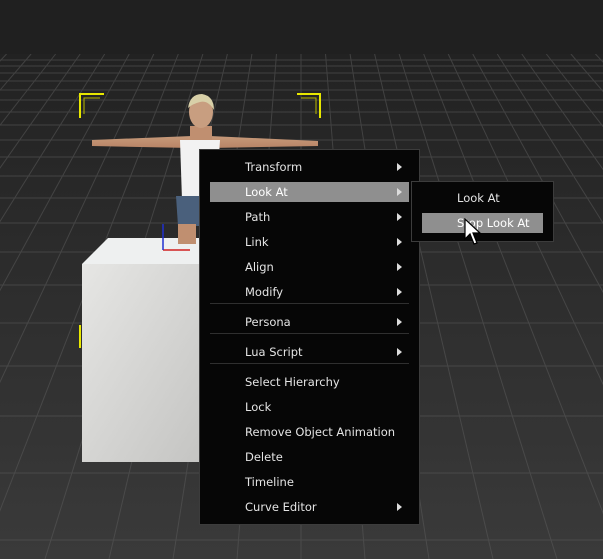  What do you see at coordinates (309, 292) in the screenshot?
I see `menu-item-modify: Modify` at bounding box center [309, 292].